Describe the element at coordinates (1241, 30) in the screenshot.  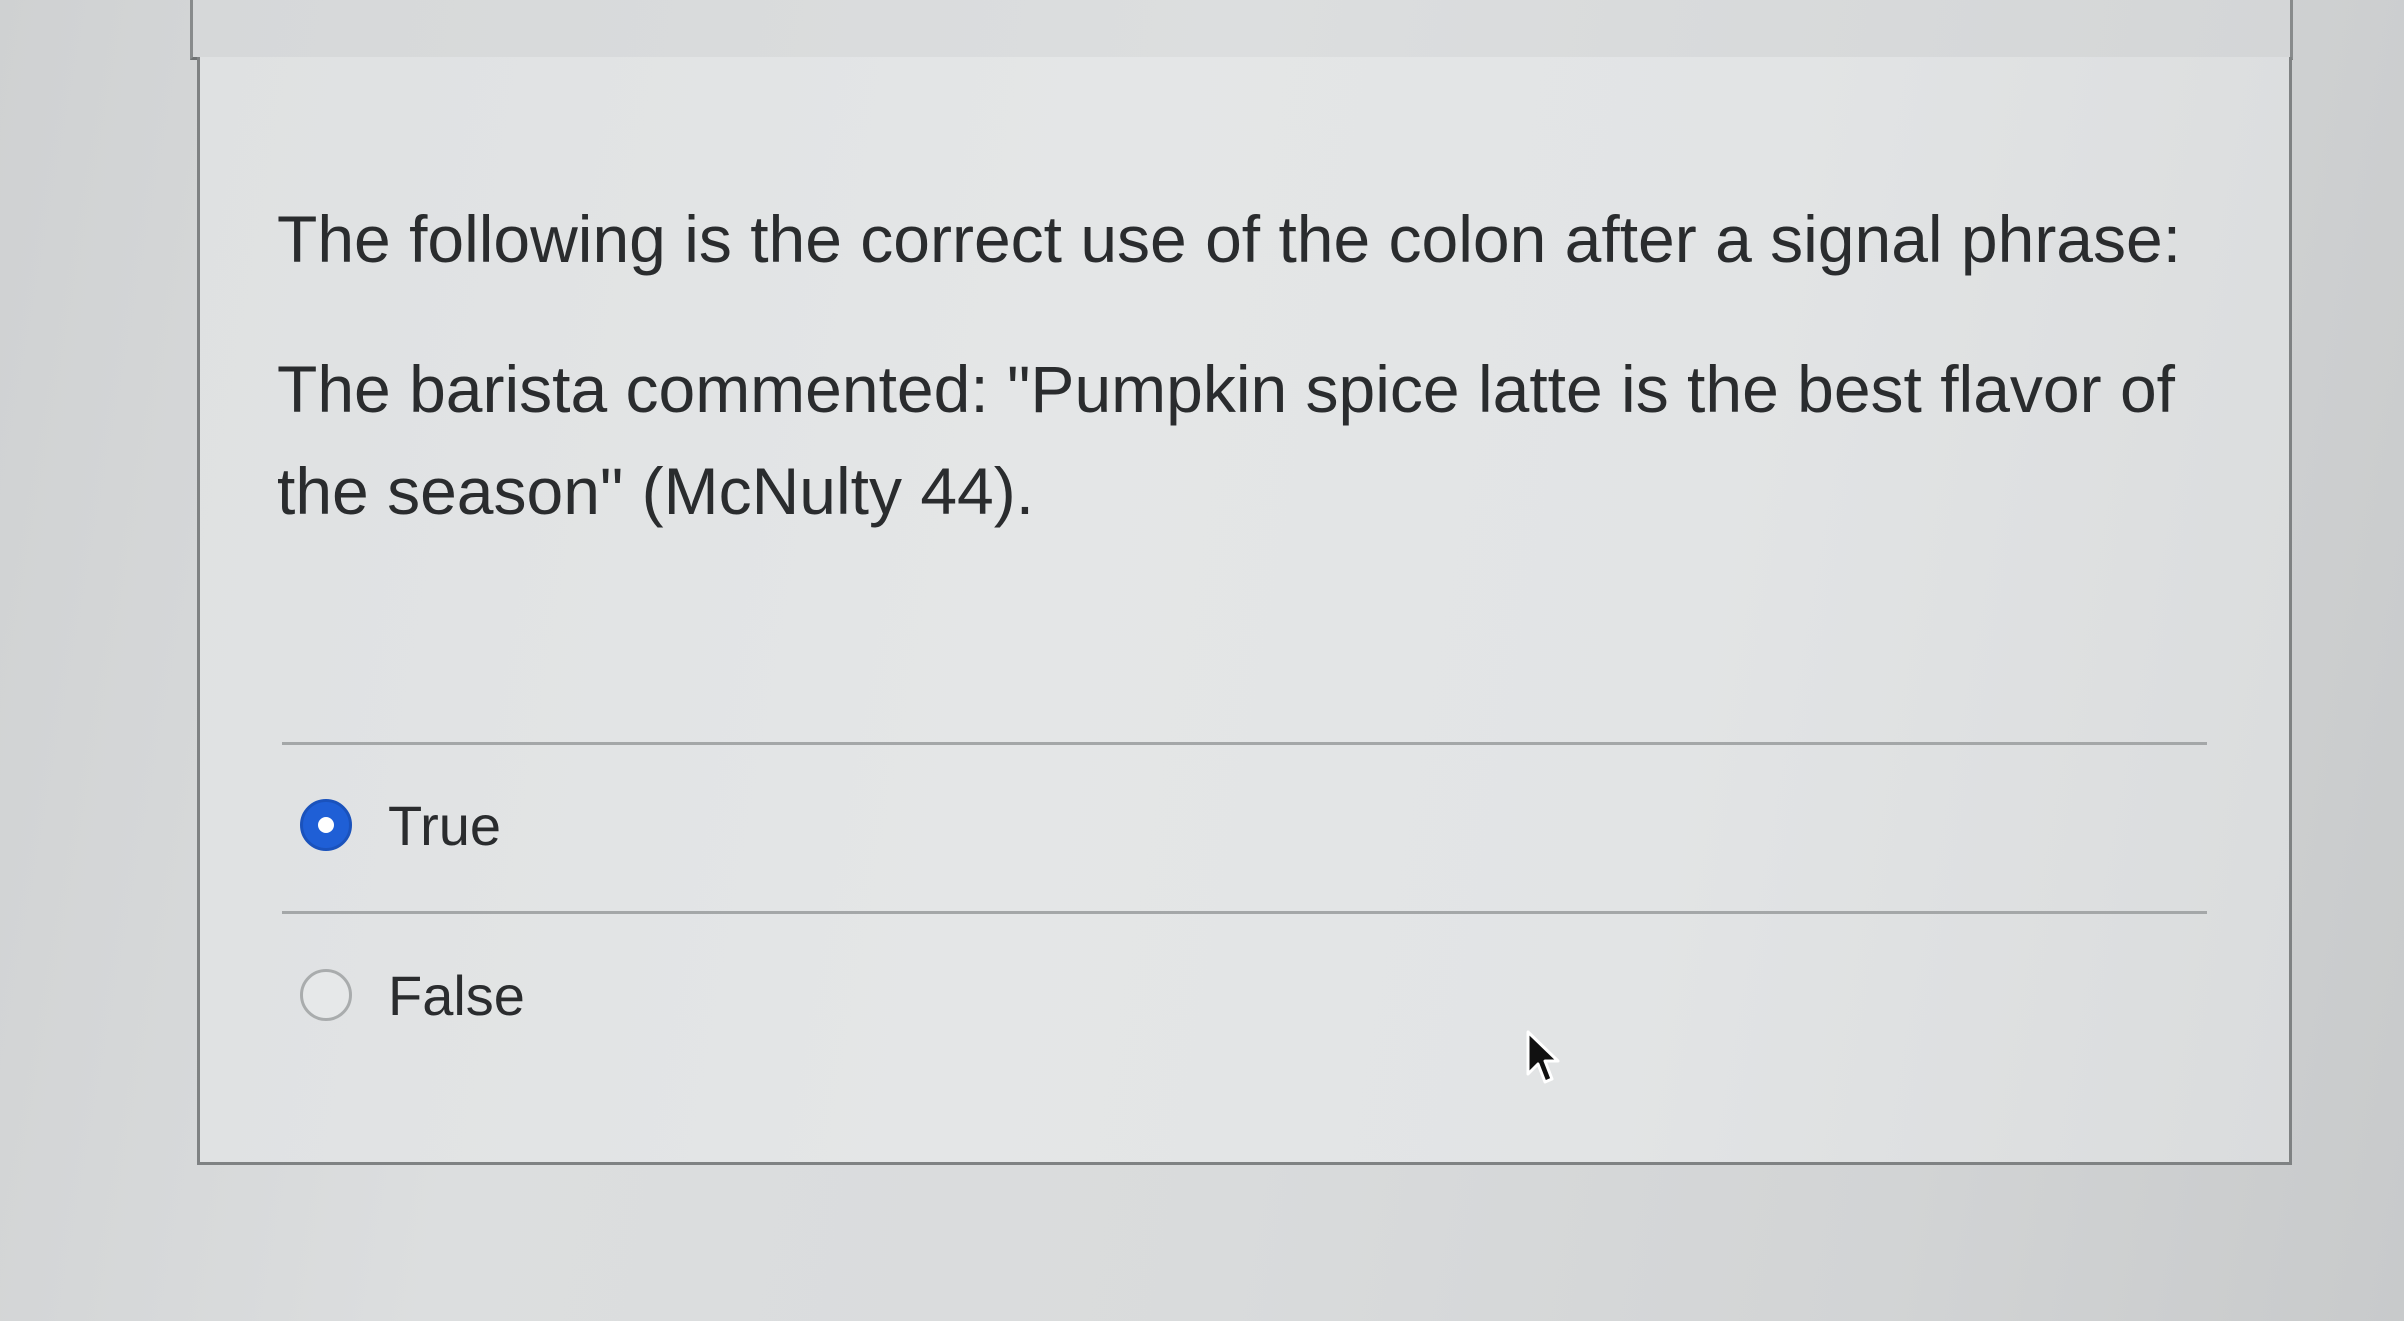
I see `card-header-strip` at that location.